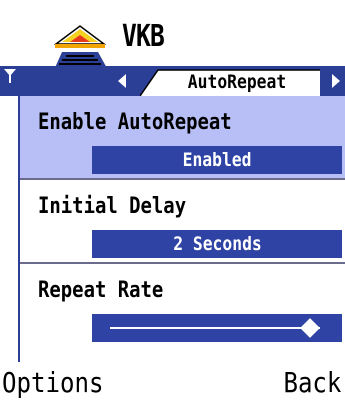 The height and width of the screenshot is (406, 345). What do you see at coordinates (217, 160) in the screenshot?
I see `setting-value: Enabled` at bounding box center [217, 160].